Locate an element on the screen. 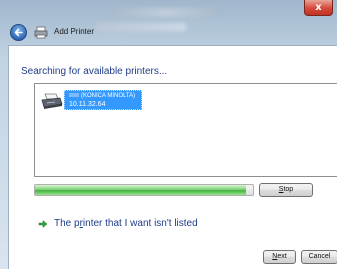 The height and width of the screenshot is (269, 337). stop-button: Stop is located at coordinates (286, 190).